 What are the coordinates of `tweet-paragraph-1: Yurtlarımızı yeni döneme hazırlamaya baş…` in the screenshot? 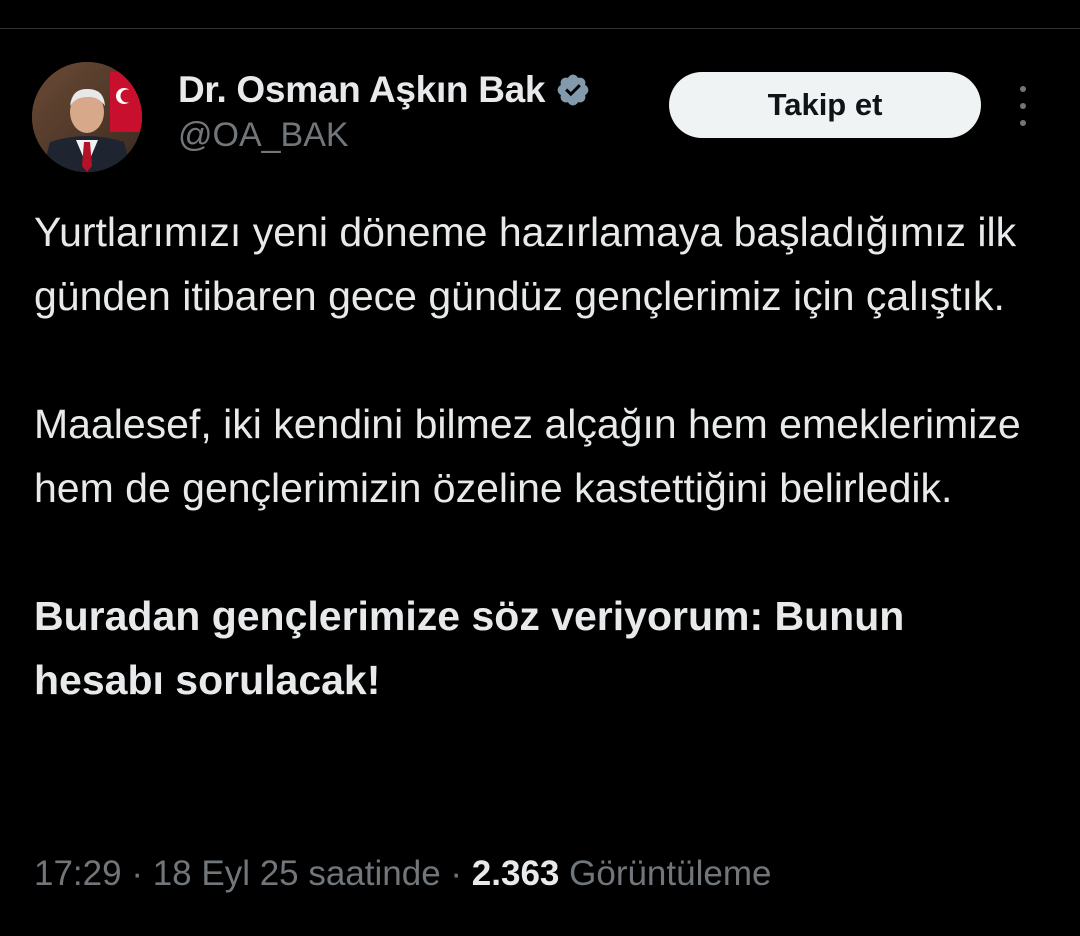 It's located at (525, 264).